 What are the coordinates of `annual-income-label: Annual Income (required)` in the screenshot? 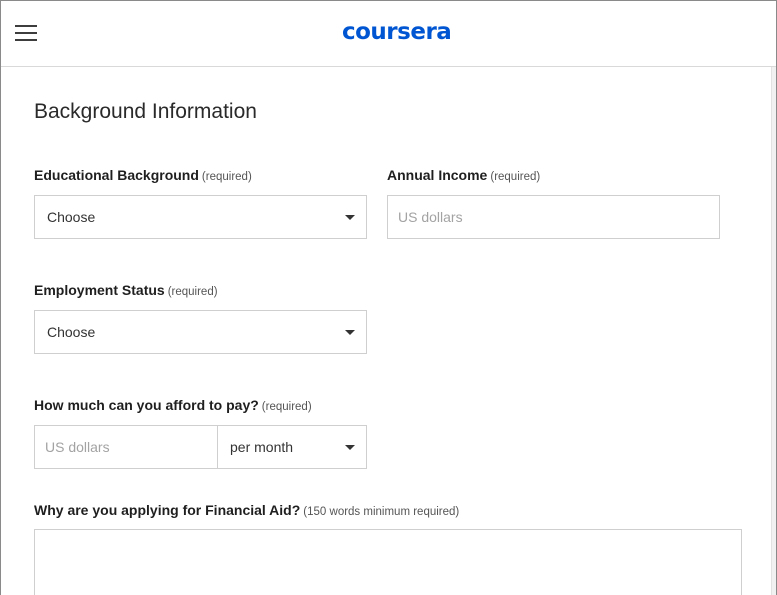 It's located at (463, 176).